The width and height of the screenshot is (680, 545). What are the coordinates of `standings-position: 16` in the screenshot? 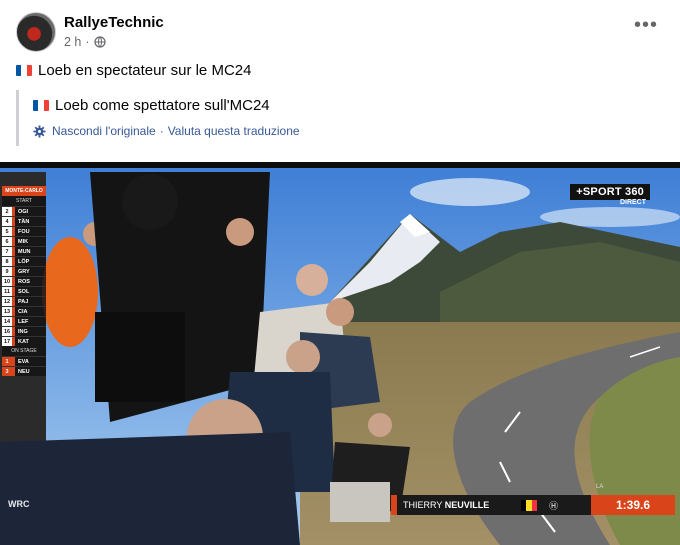 It's located at (7, 331).